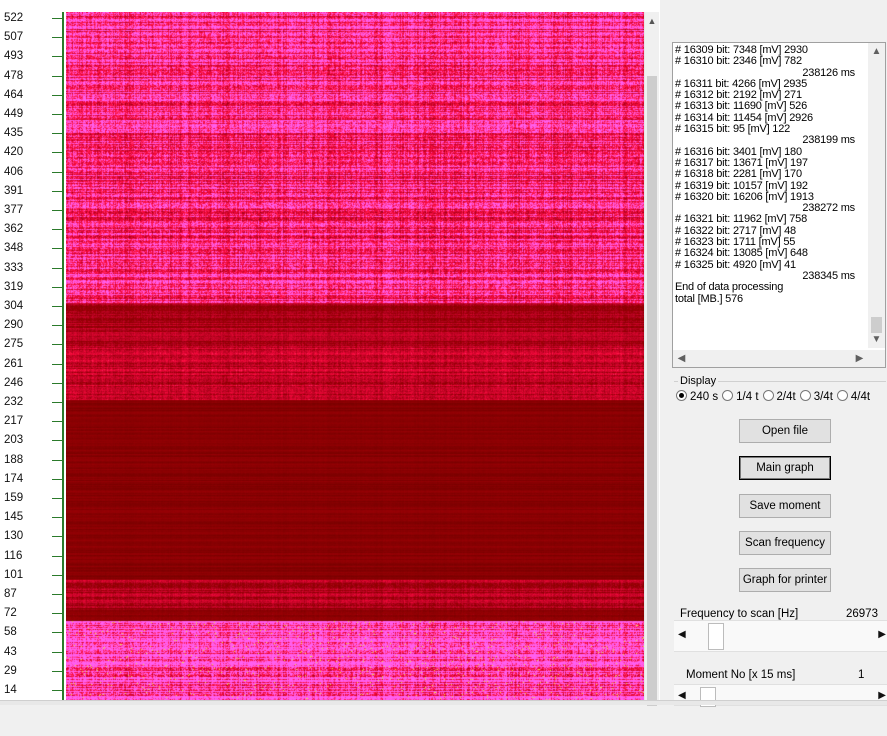  I want to click on y-tick-label: 304, so click(14, 306).